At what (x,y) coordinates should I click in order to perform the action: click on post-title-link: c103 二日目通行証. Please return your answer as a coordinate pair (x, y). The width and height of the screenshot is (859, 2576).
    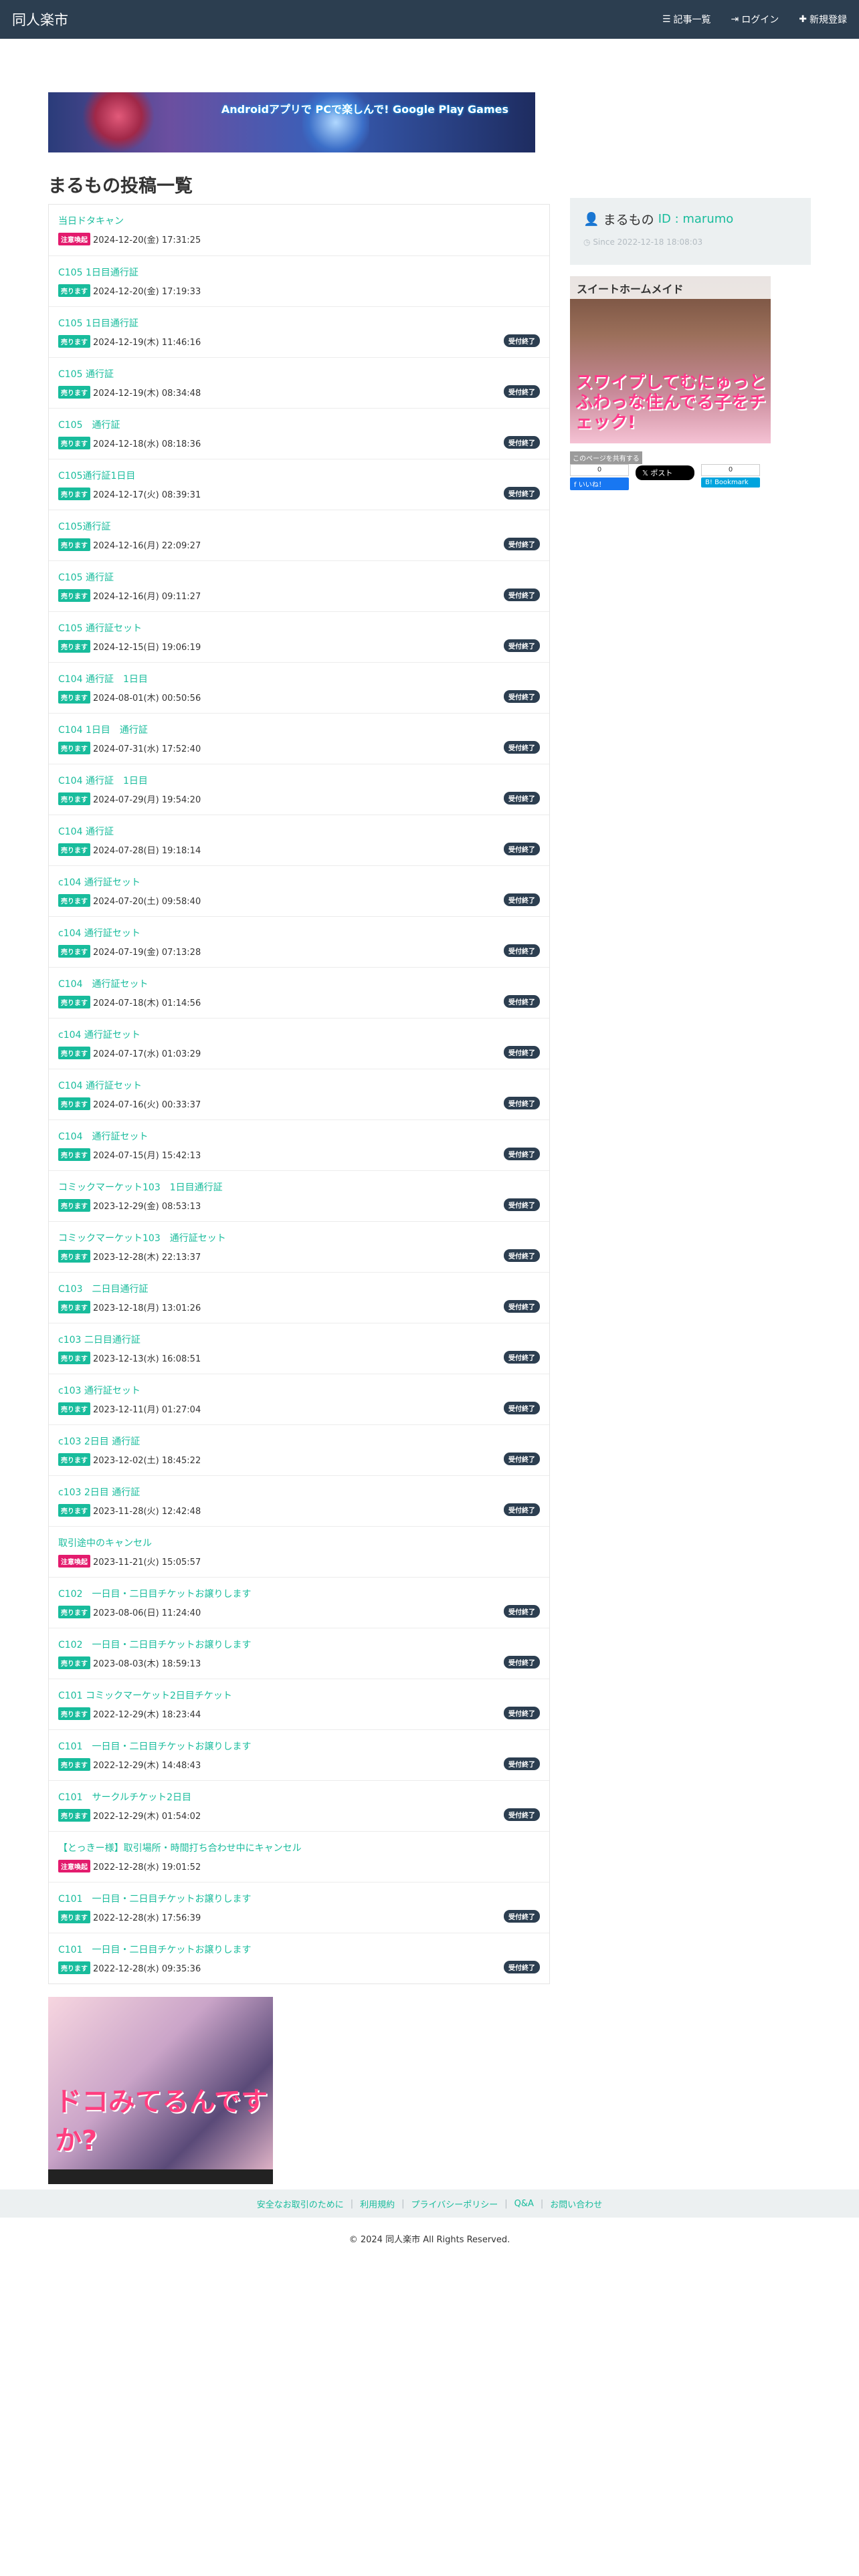
    Looking at the image, I should click on (299, 1340).